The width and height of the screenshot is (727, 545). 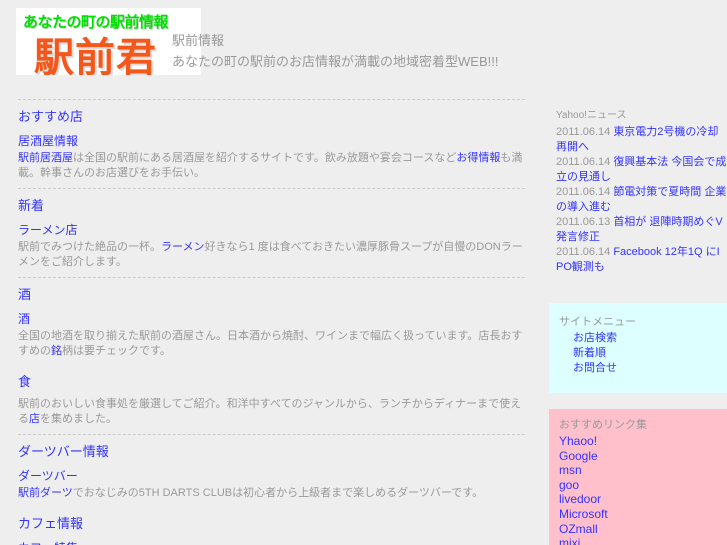 What do you see at coordinates (597, 322) in the screenshot?
I see `site-menu-heading: サイトメニュー` at bounding box center [597, 322].